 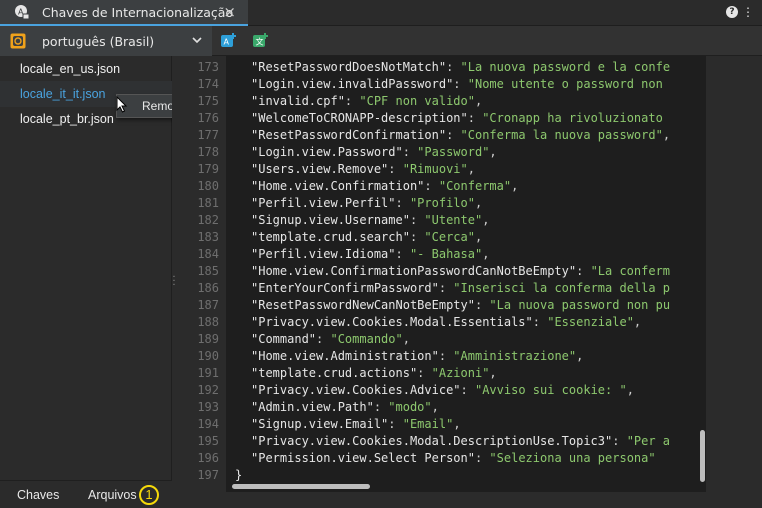 I want to click on code-text: "Perfil.view.Idioma": "- Bahasa",, so click(x=370, y=254).